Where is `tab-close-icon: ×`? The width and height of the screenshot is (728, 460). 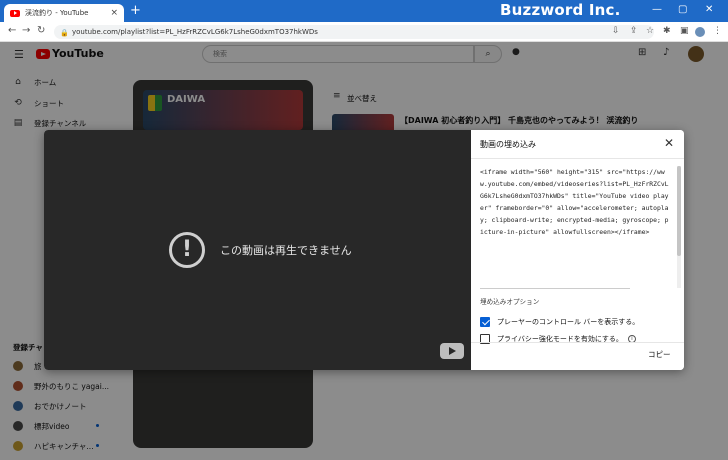 tab-close-icon: × is located at coordinates (114, 13).